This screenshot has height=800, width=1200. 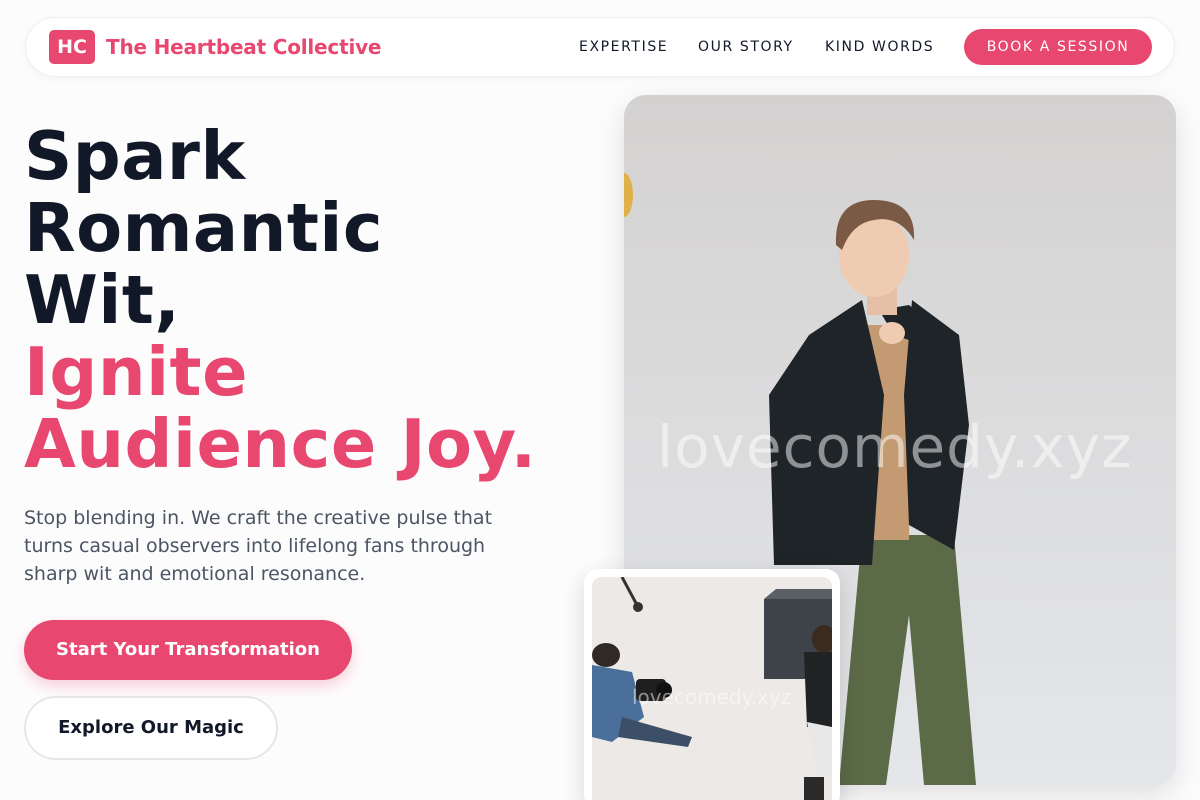 What do you see at coordinates (151, 728) in the screenshot?
I see `explore-magic-button: Explore Our Magic` at bounding box center [151, 728].